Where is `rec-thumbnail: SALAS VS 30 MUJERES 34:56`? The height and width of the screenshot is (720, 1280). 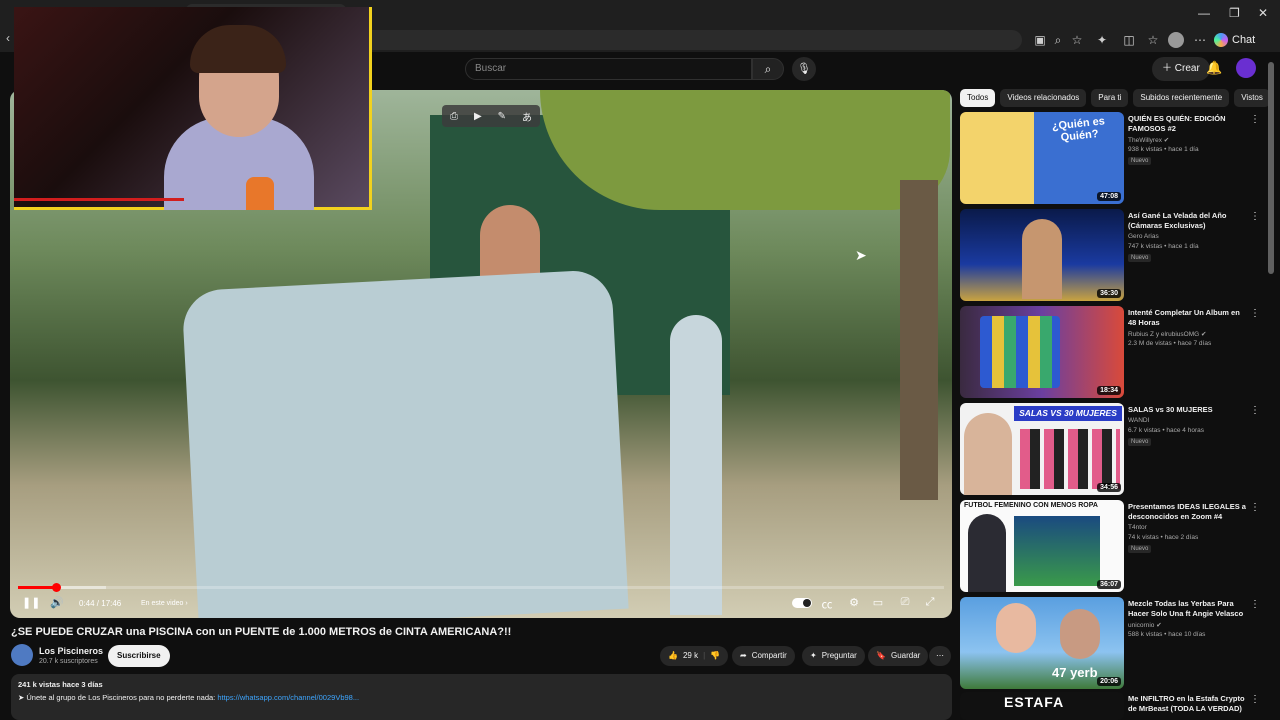 rec-thumbnail: SALAS VS 30 MUJERES 34:56 is located at coordinates (1042, 449).